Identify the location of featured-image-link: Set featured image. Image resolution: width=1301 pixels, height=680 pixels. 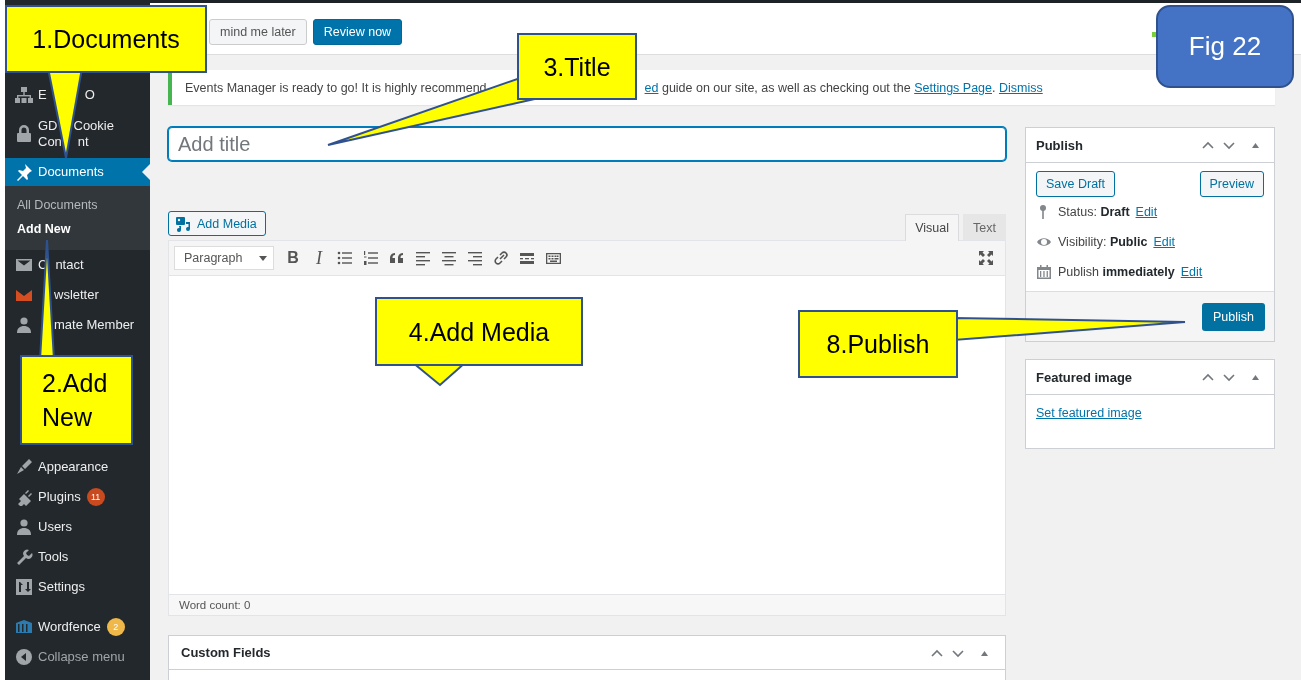
(1089, 413).